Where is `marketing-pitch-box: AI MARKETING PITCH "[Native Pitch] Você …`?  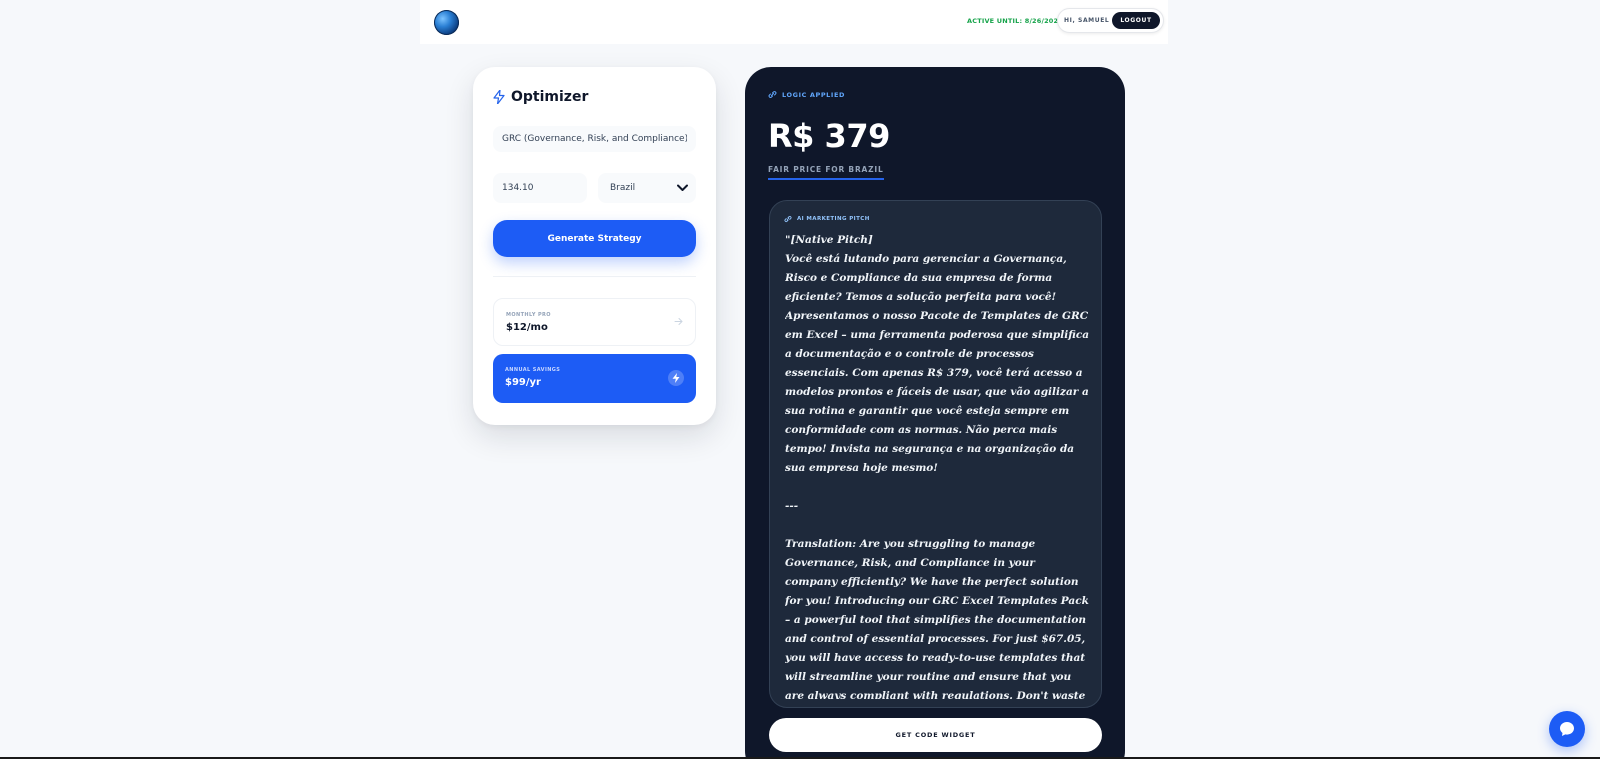 marketing-pitch-box: AI MARKETING PITCH "[Native Pitch] Você … is located at coordinates (935, 454).